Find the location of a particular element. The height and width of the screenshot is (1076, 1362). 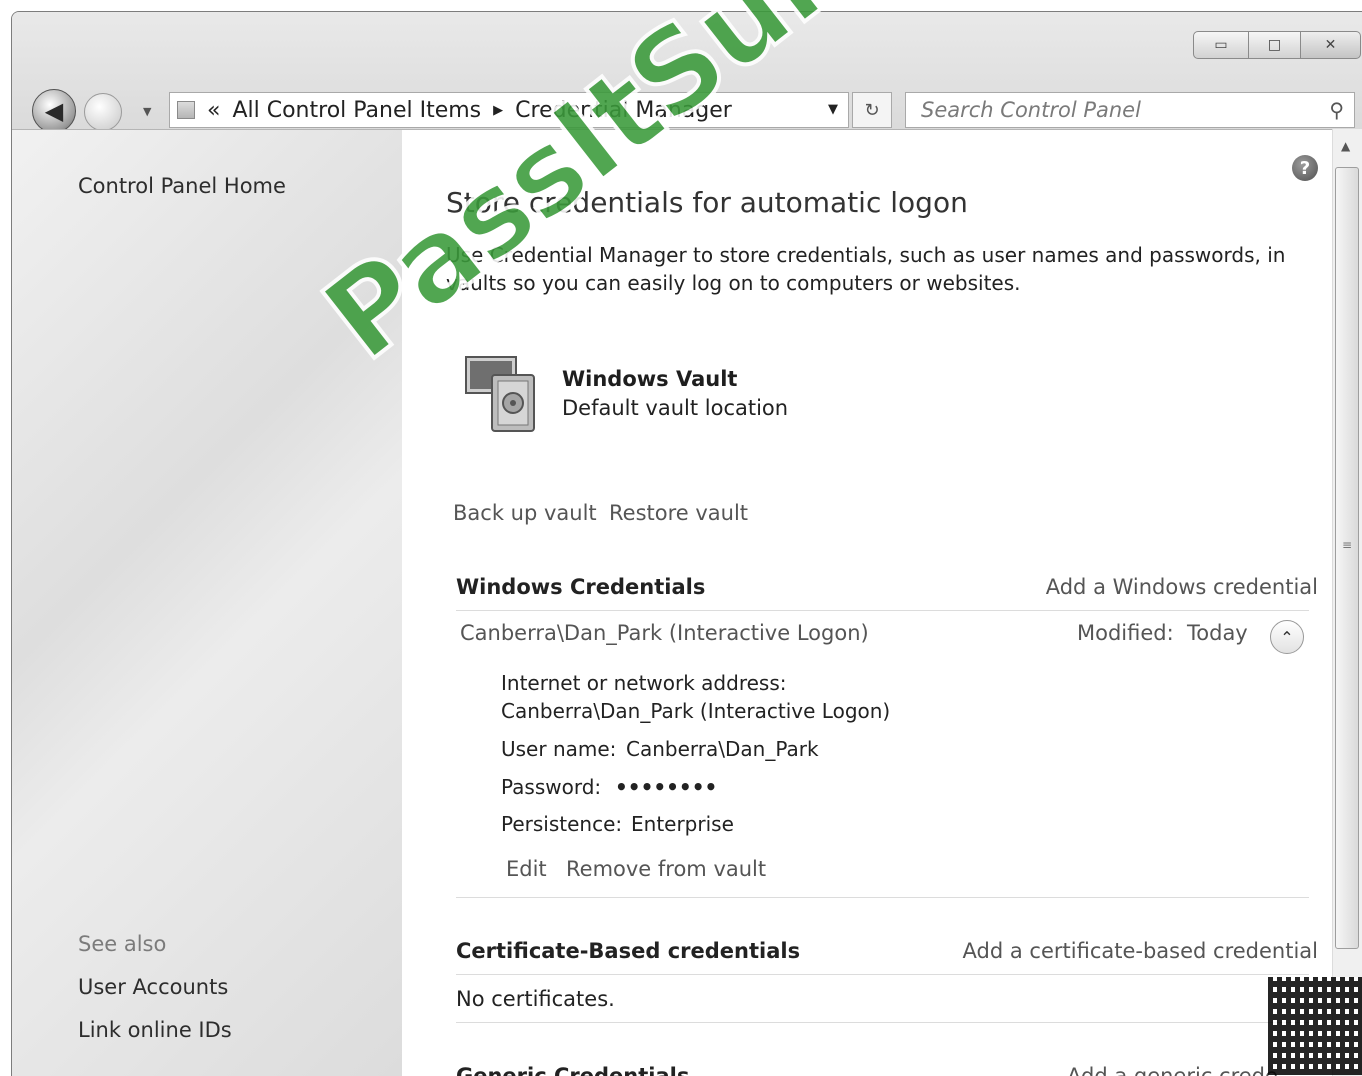

username-label: User name: is located at coordinates (559, 749).